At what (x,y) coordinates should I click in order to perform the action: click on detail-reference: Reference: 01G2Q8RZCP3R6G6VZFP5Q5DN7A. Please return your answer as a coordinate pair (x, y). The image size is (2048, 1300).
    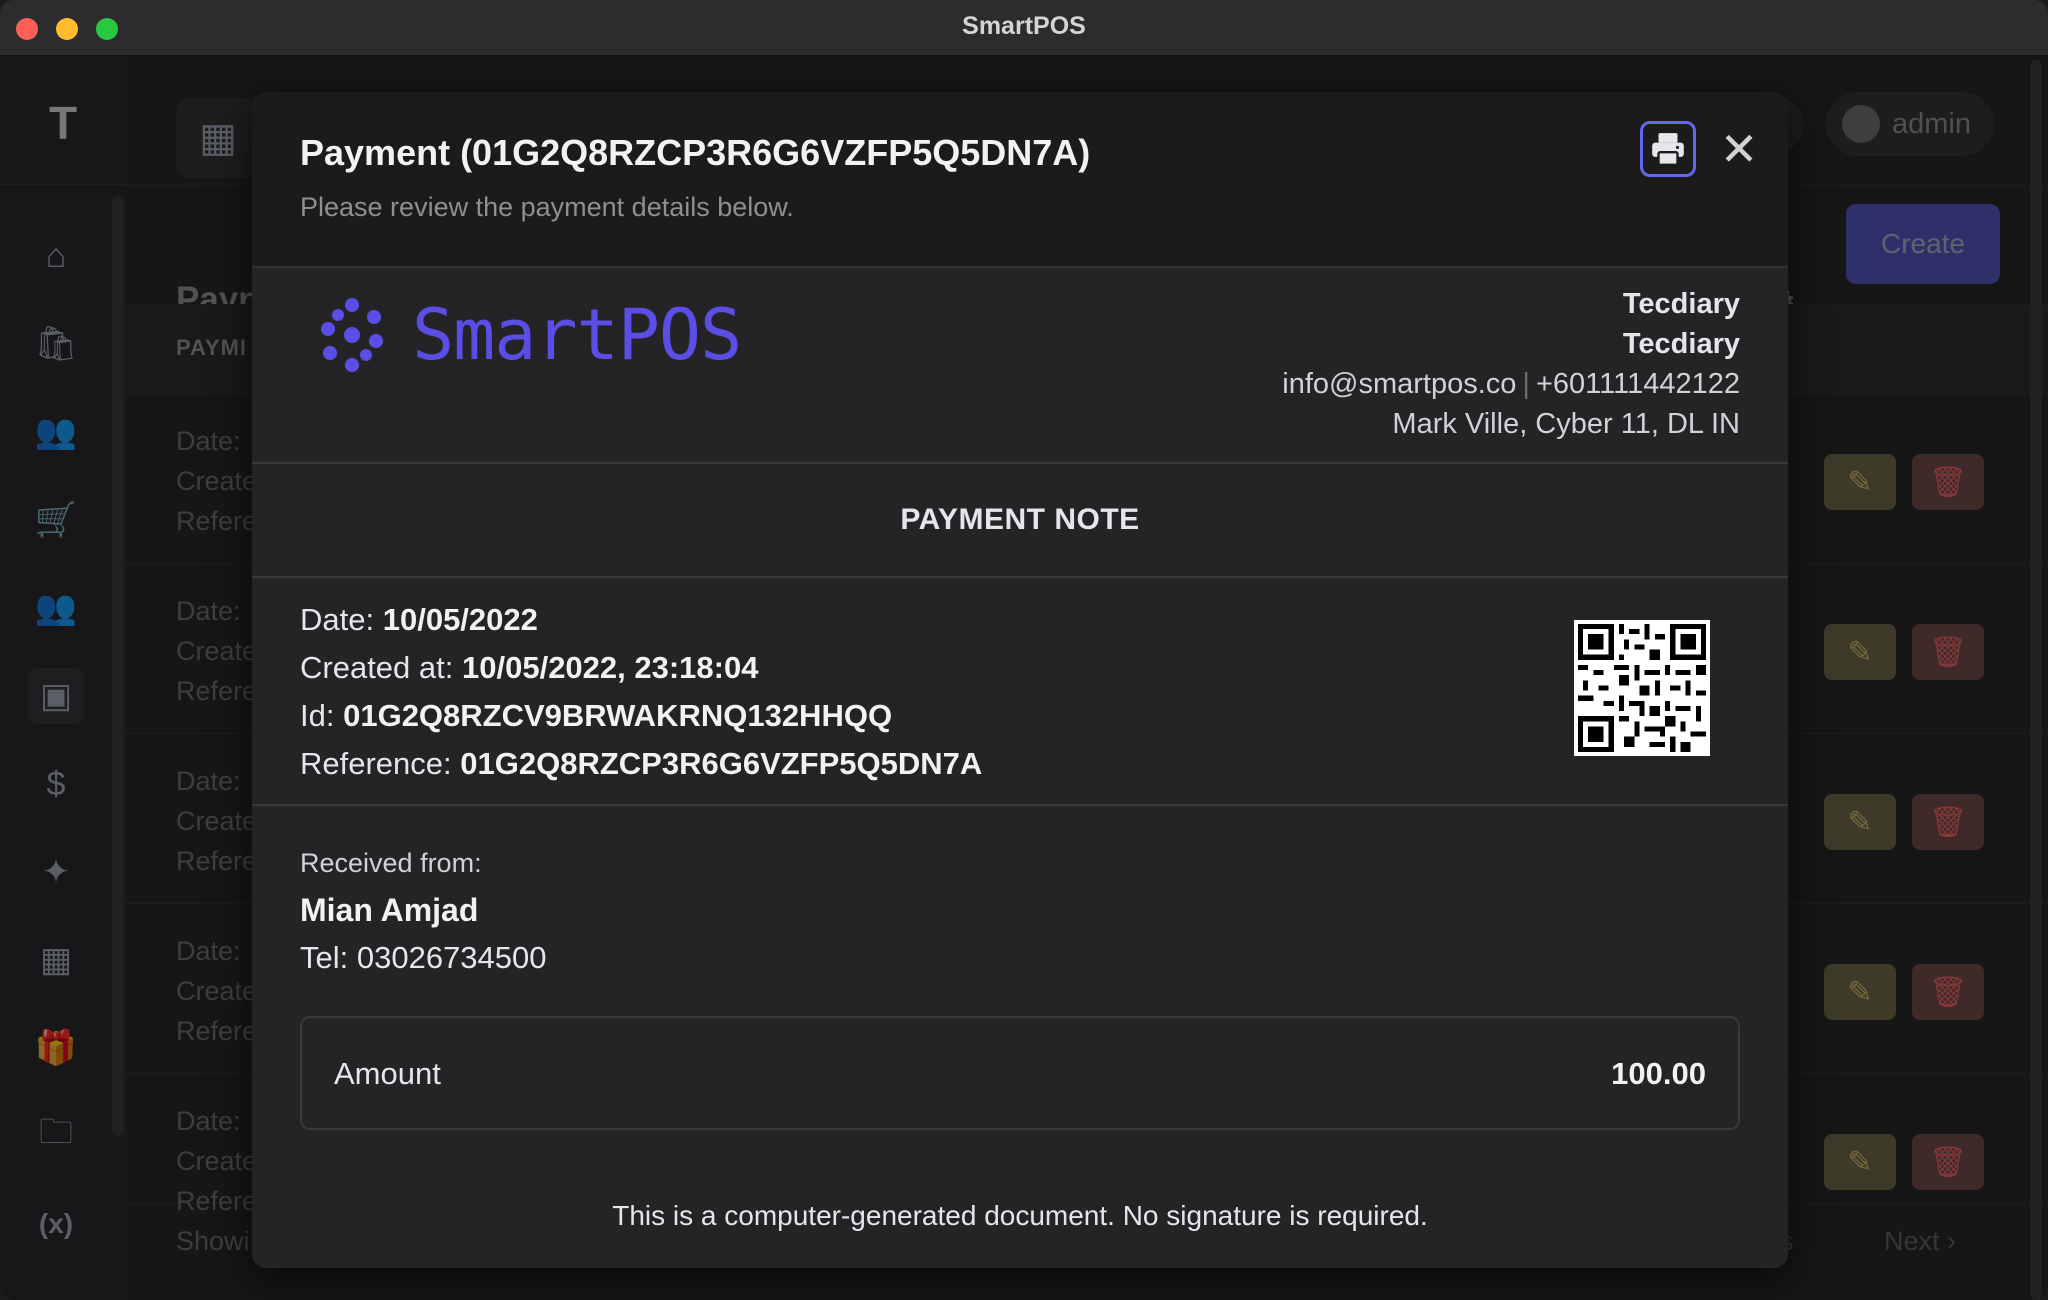
    Looking at the image, I should click on (641, 764).